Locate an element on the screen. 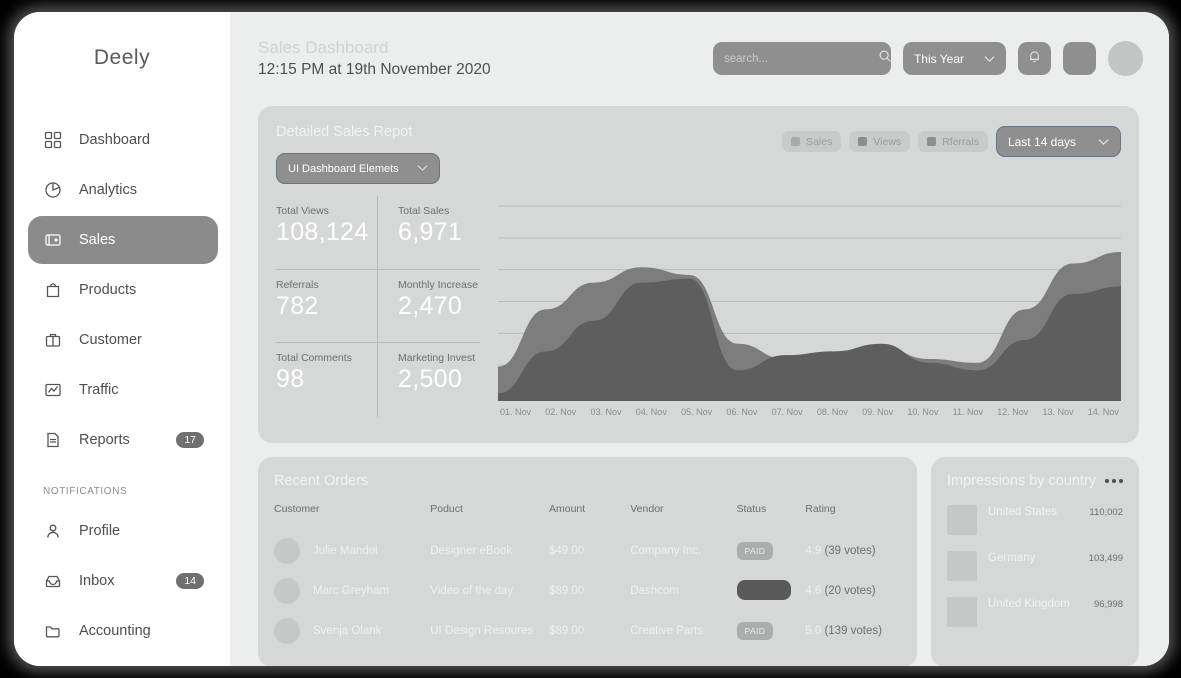  notifications-button is located at coordinates (1034, 58).